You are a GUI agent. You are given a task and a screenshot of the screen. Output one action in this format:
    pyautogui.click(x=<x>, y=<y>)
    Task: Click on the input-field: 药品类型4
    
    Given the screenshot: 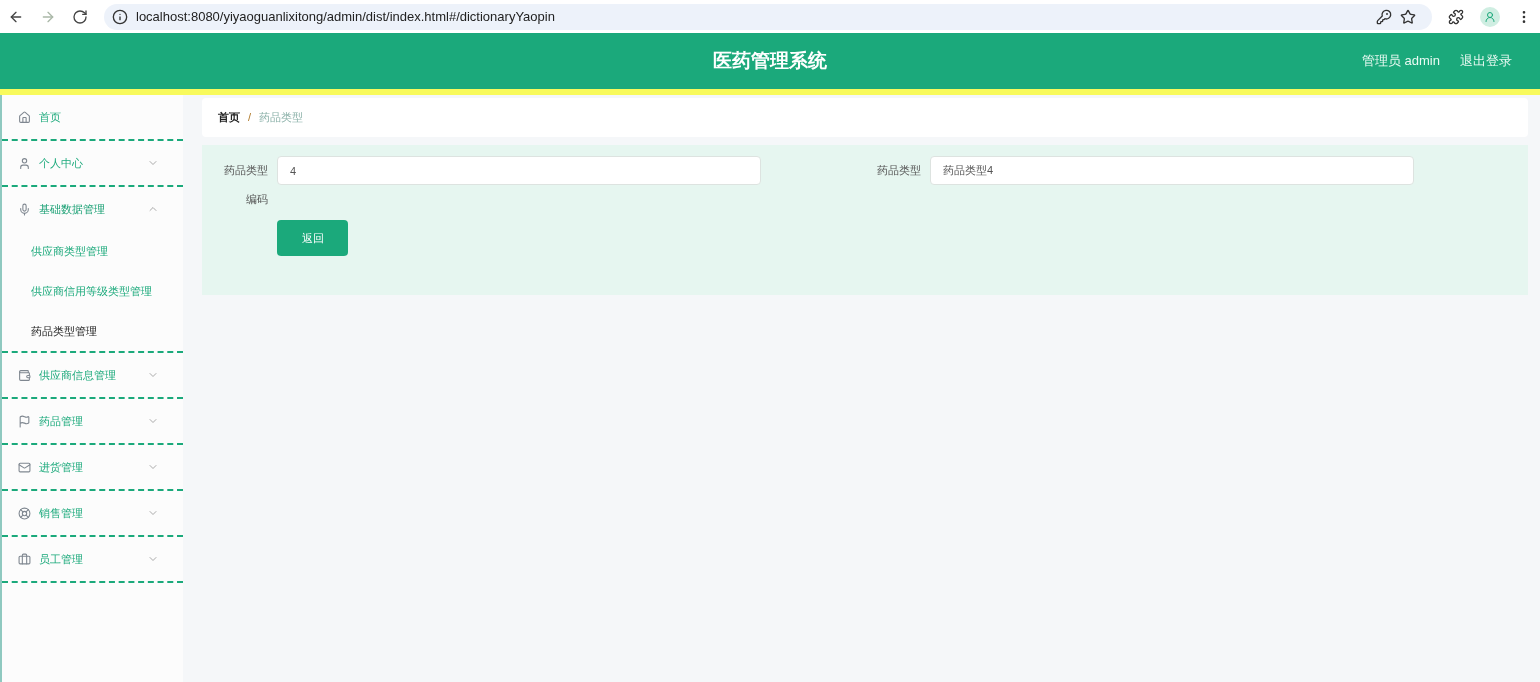 What is the action you would take?
    pyautogui.click(x=1172, y=170)
    